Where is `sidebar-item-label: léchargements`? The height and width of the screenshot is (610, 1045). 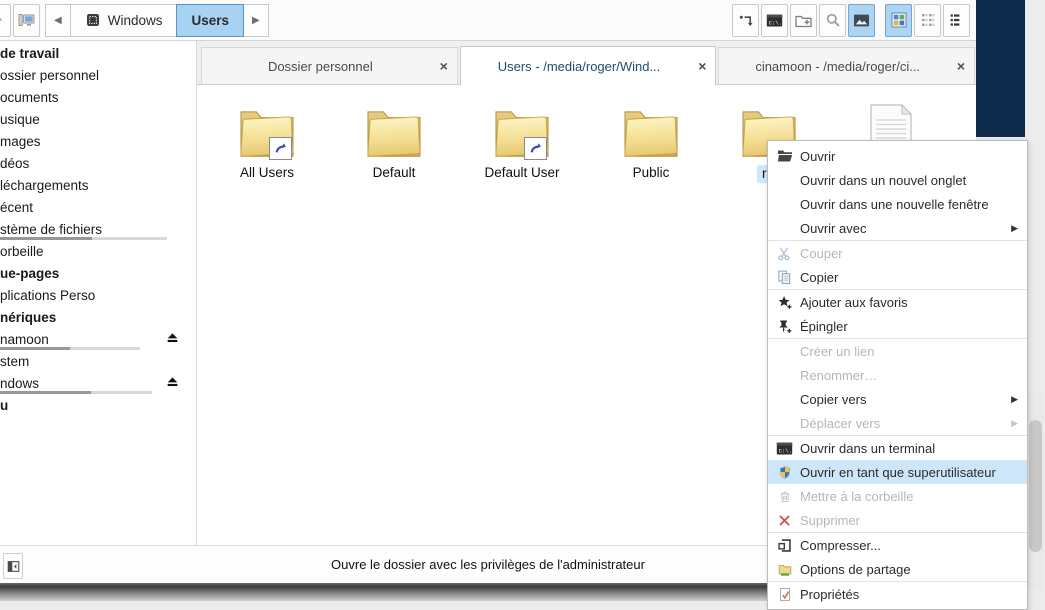 sidebar-item-label: léchargements is located at coordinates (44, 185).